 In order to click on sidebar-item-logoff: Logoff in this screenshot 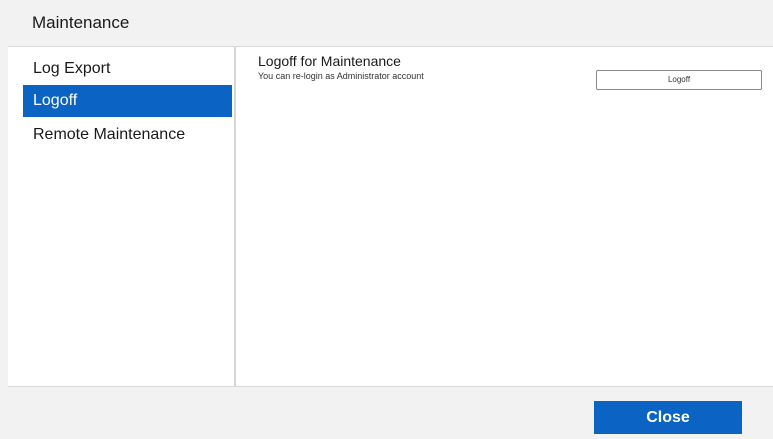, I will do `click(127, 101)`.